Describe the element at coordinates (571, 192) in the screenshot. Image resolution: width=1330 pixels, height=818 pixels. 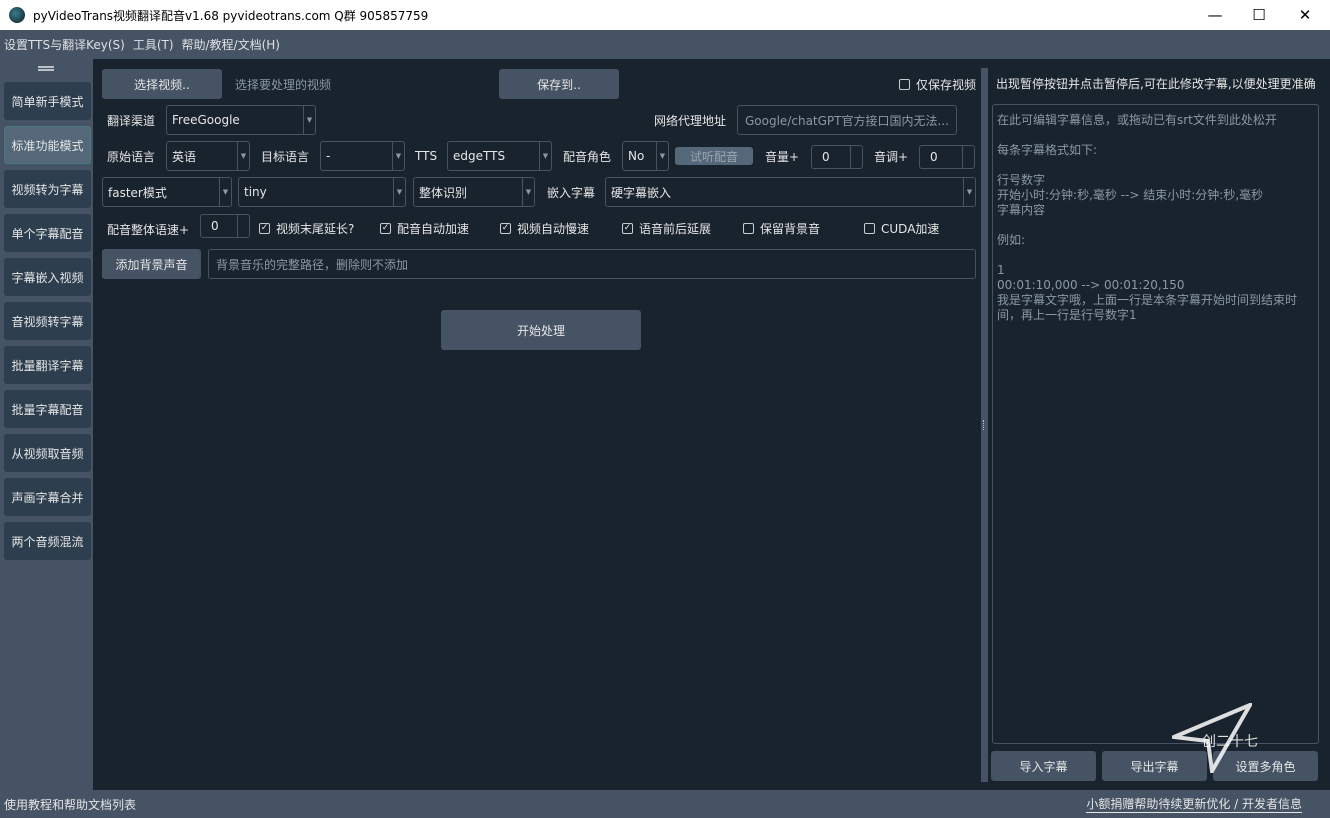
I see `embed-subtitle-label: 嵌入字幕` at that location.